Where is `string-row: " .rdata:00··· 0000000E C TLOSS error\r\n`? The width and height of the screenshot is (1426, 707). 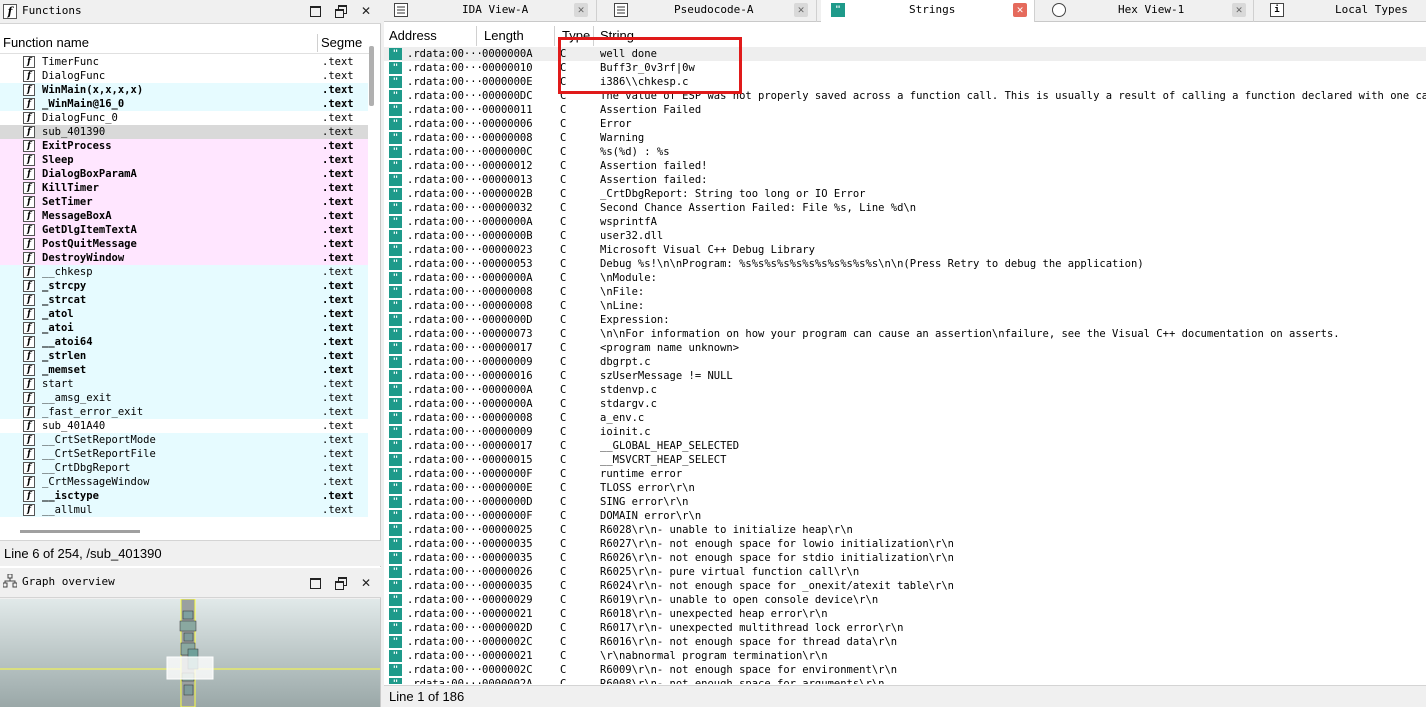 string-row: " .rdata:00··· 0000000E C TLOSS error\r\n is located at coordinates (905, 488).